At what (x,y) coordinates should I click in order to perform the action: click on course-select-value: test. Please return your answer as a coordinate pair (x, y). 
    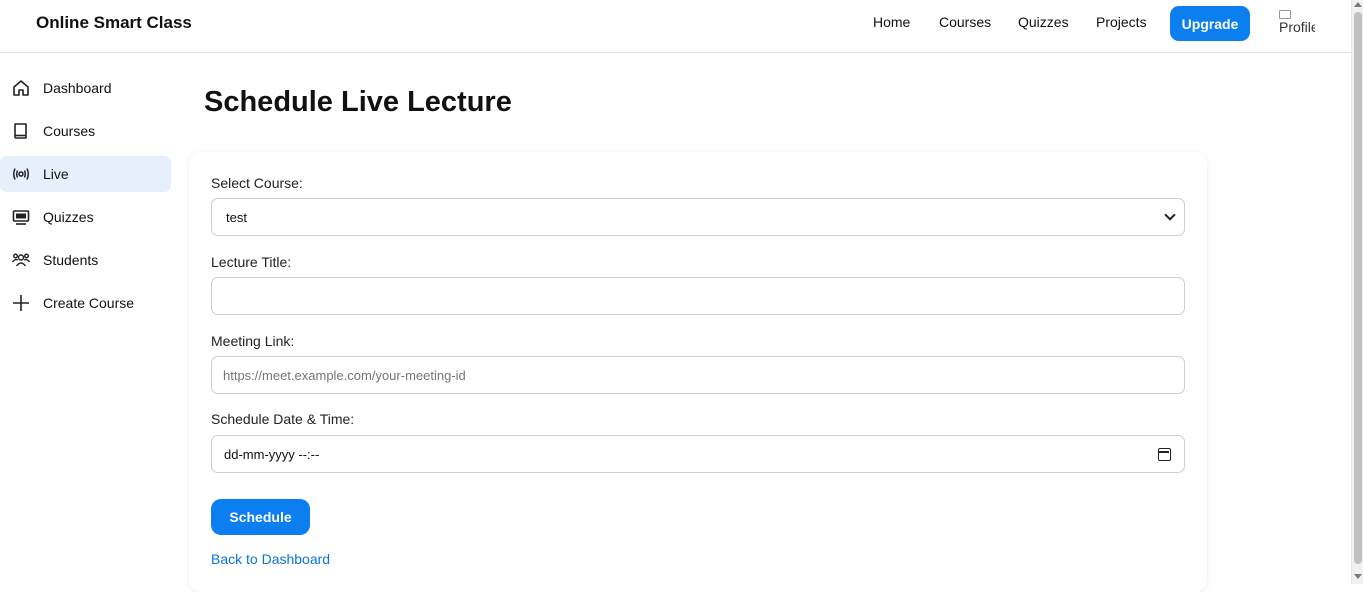
    Looking at the image, I should click on (236, 217).